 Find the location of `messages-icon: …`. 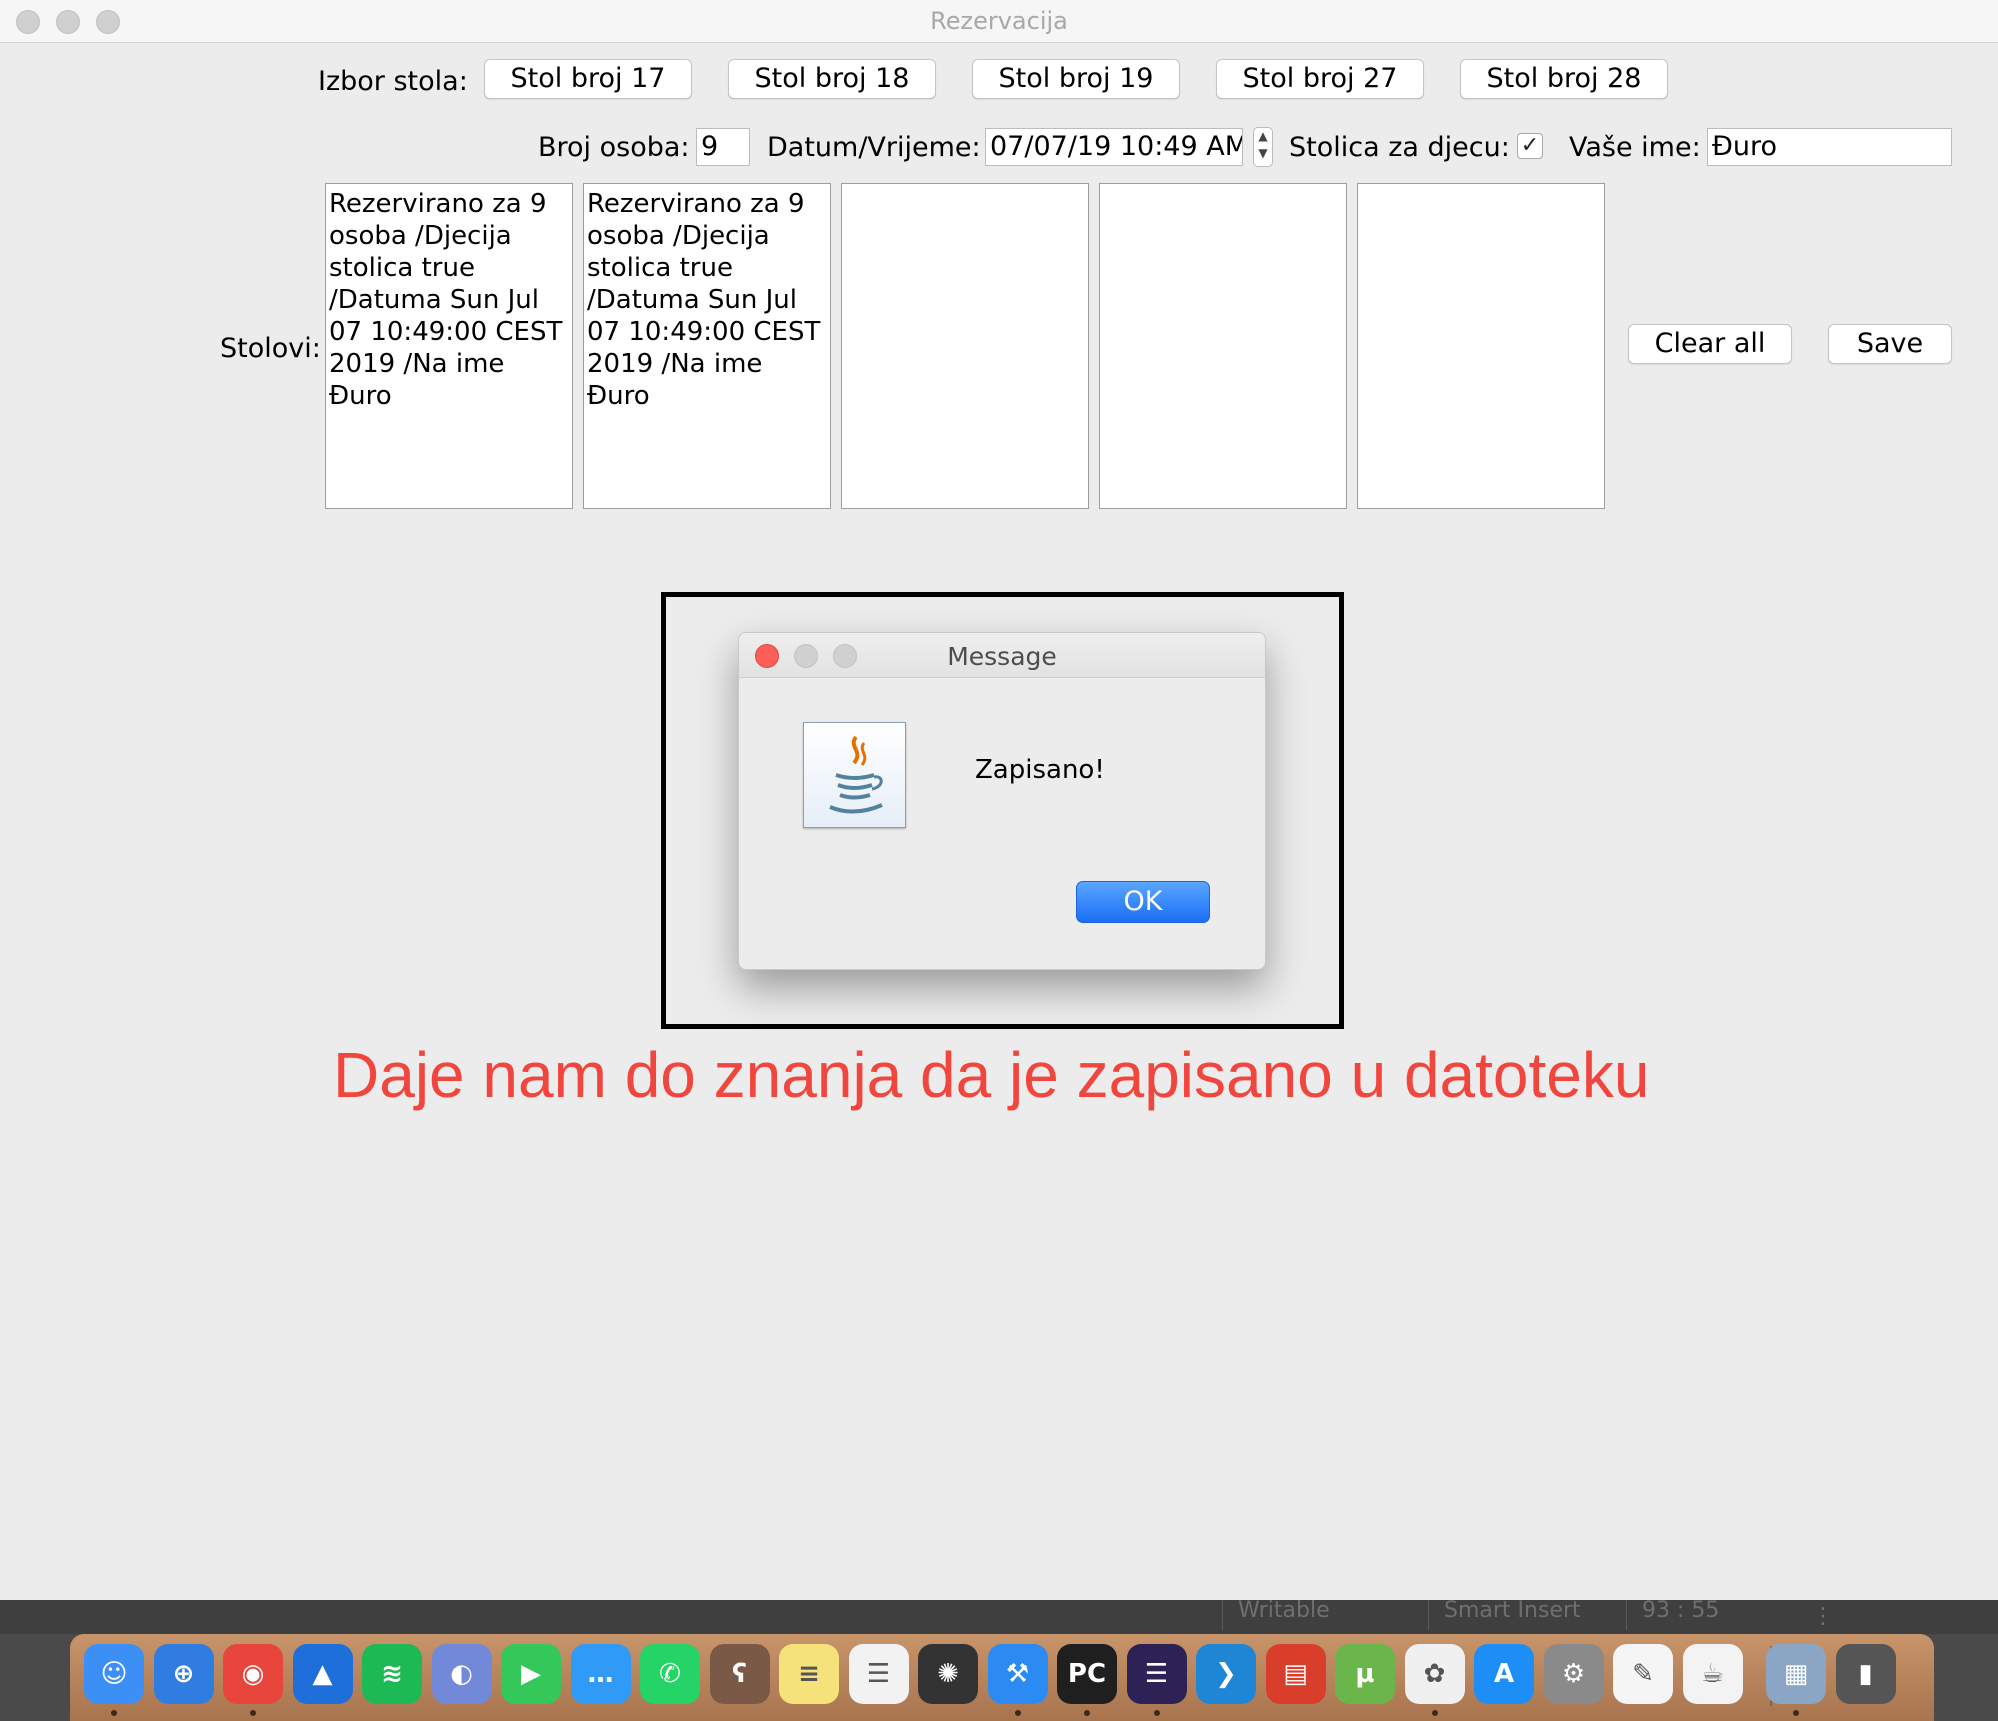

messages-icon: … is located at coordinates (600, 1674).